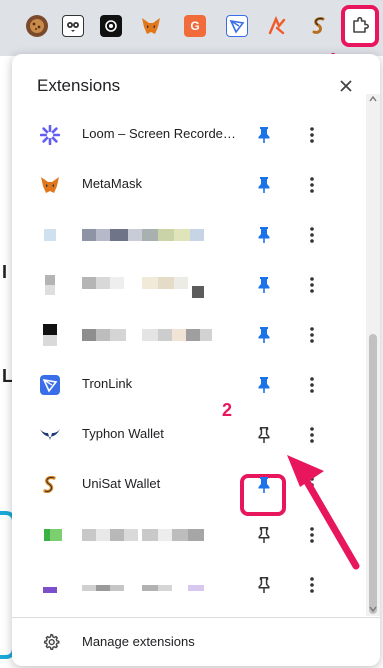  I want to click on scrollbar-thumb, so click(373, 474).